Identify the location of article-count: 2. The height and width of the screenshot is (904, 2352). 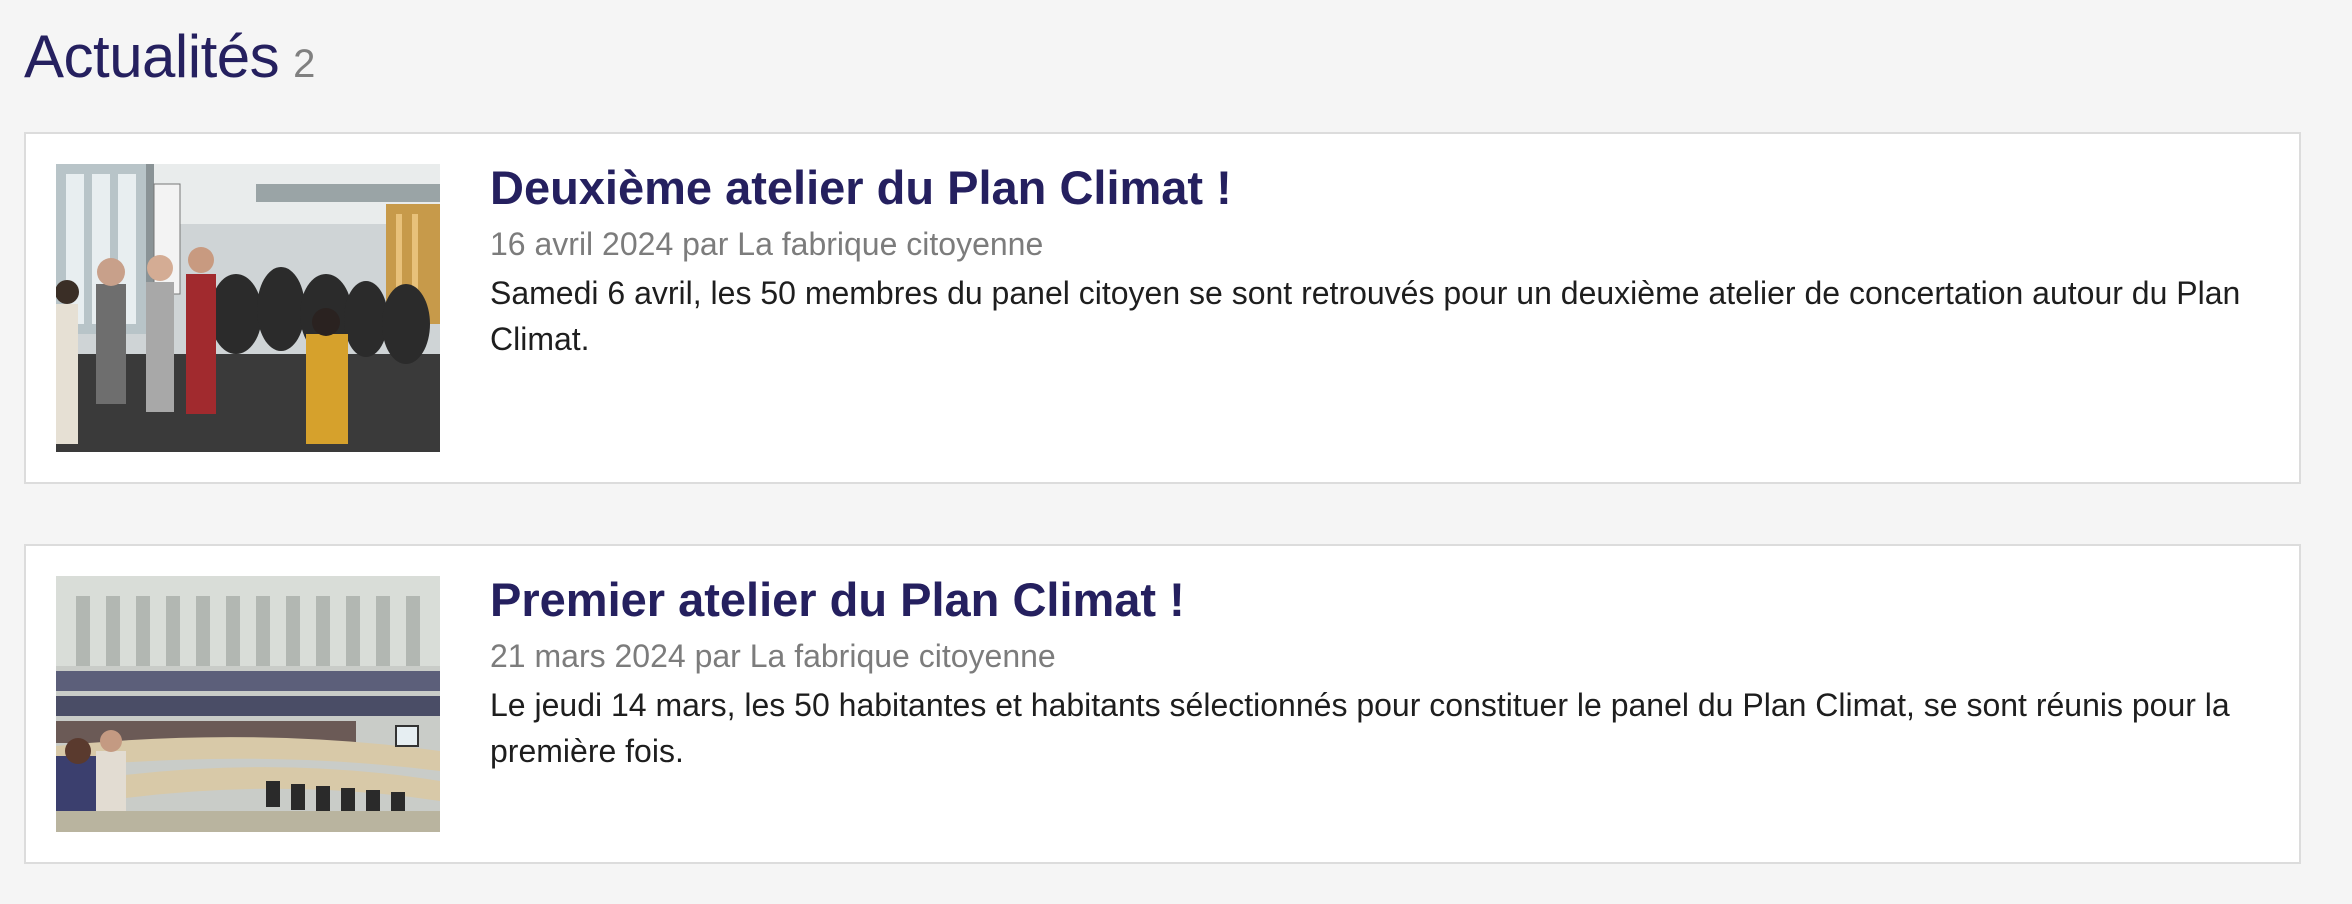
(304, 64).